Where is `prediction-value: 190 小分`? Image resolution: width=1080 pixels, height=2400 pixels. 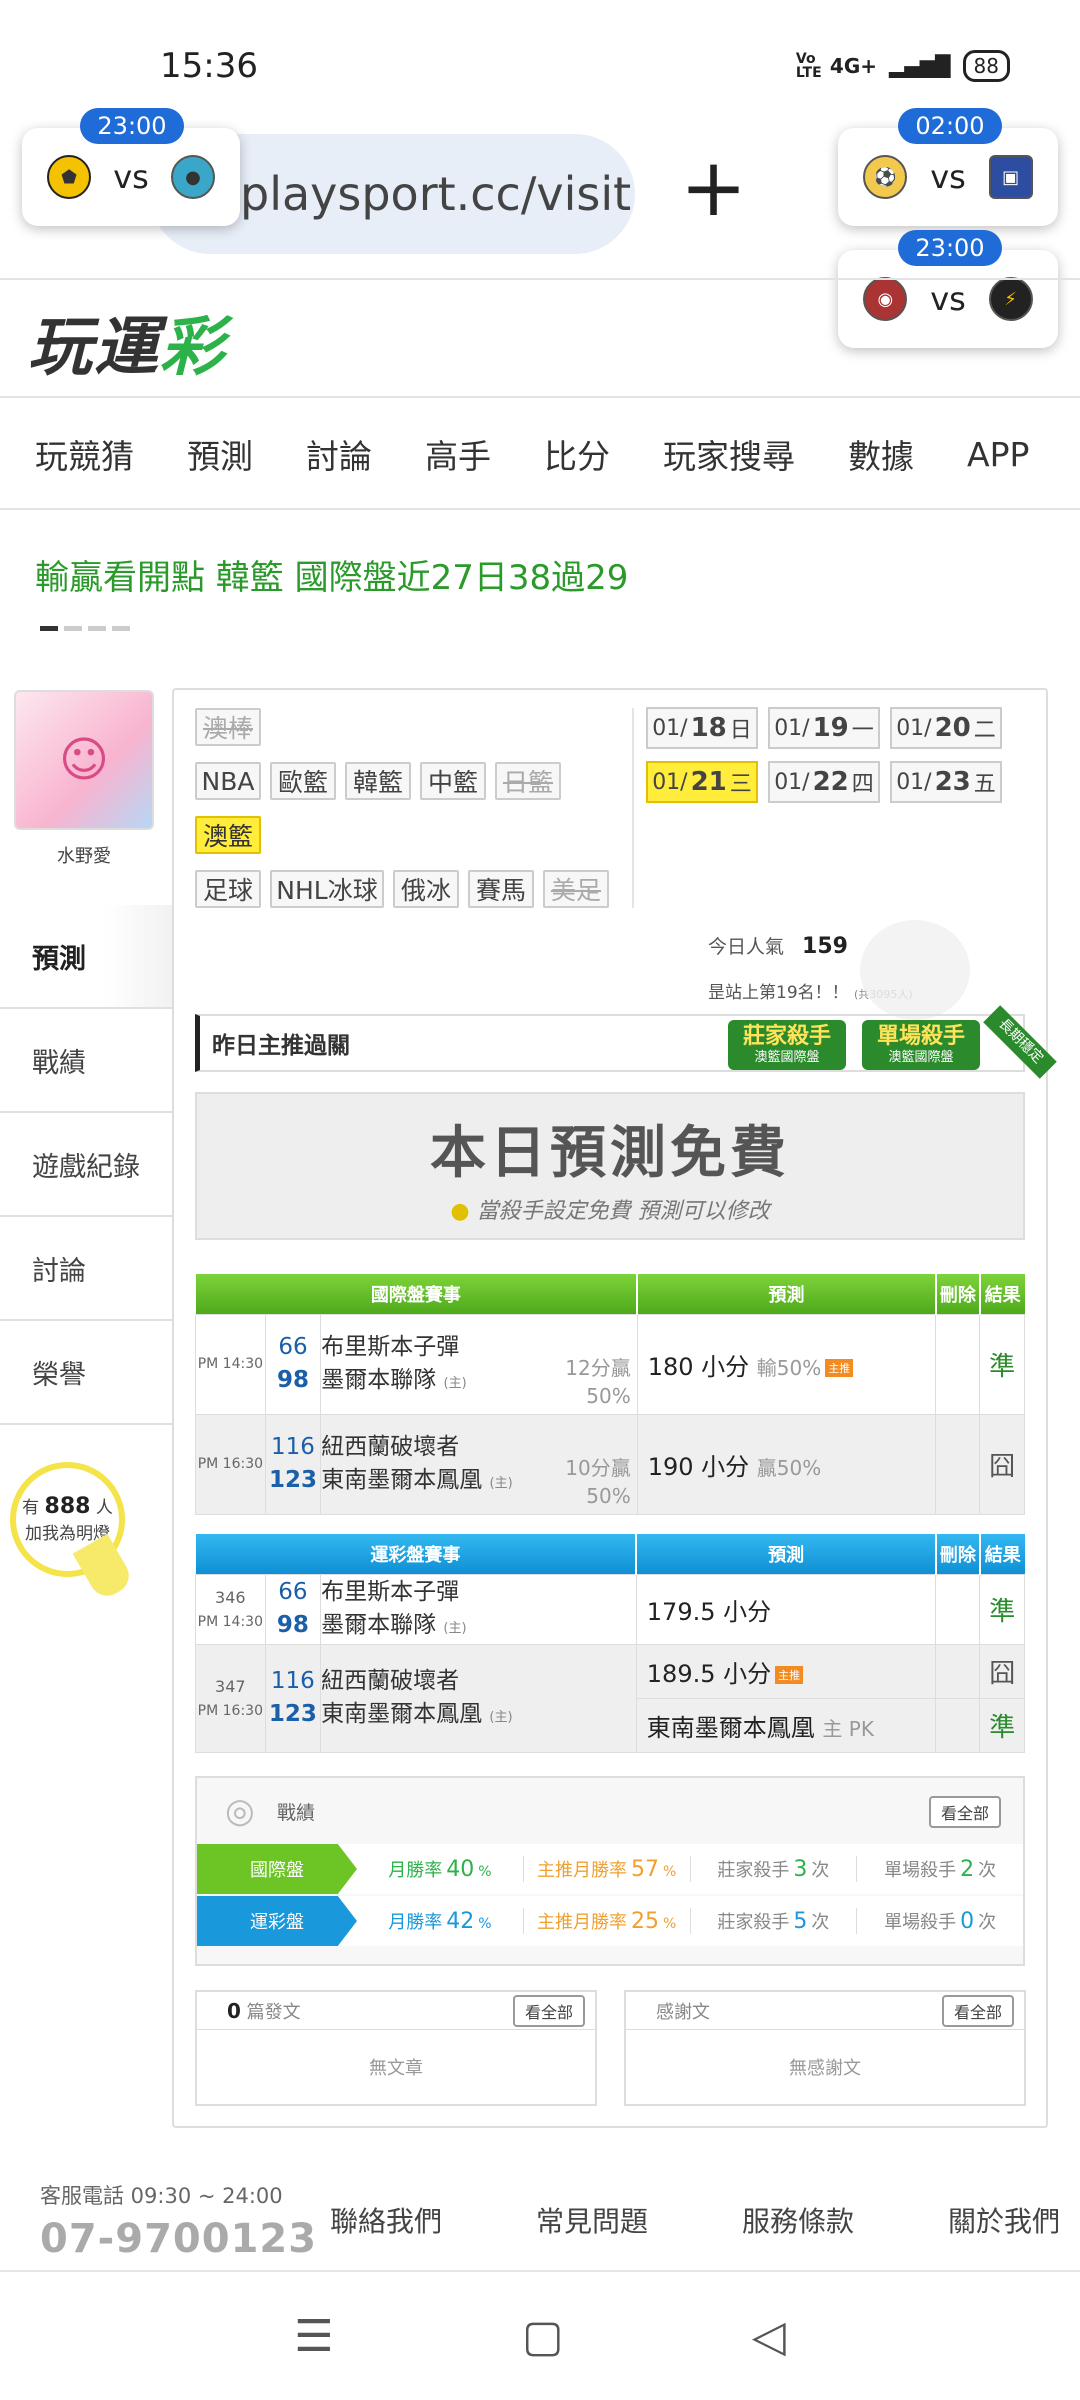
prediction-value: 190 小分 is located at coordinates (698, 1466).